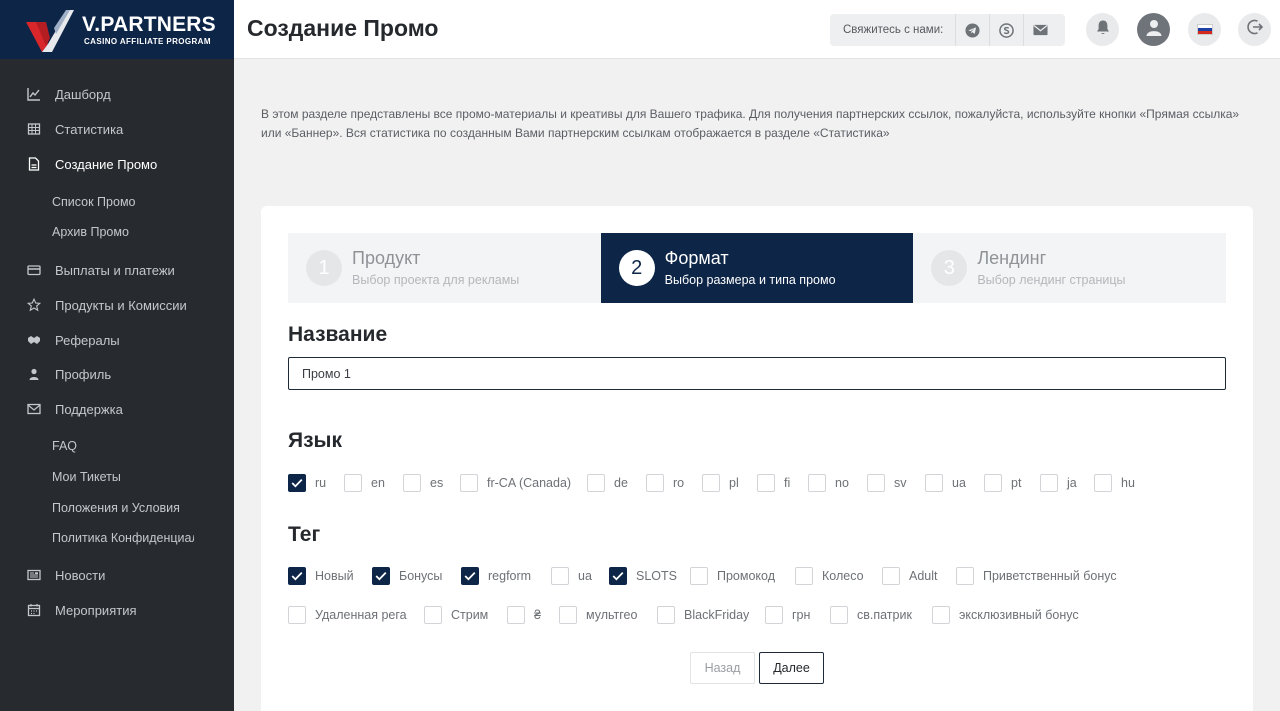  What do you see at coordinates (1005, 615) in the screenshot?
I see `tag-checkbox-эксклюзивный-бонус: эксклюзивный бонус` at bounding box center [1005, 615].